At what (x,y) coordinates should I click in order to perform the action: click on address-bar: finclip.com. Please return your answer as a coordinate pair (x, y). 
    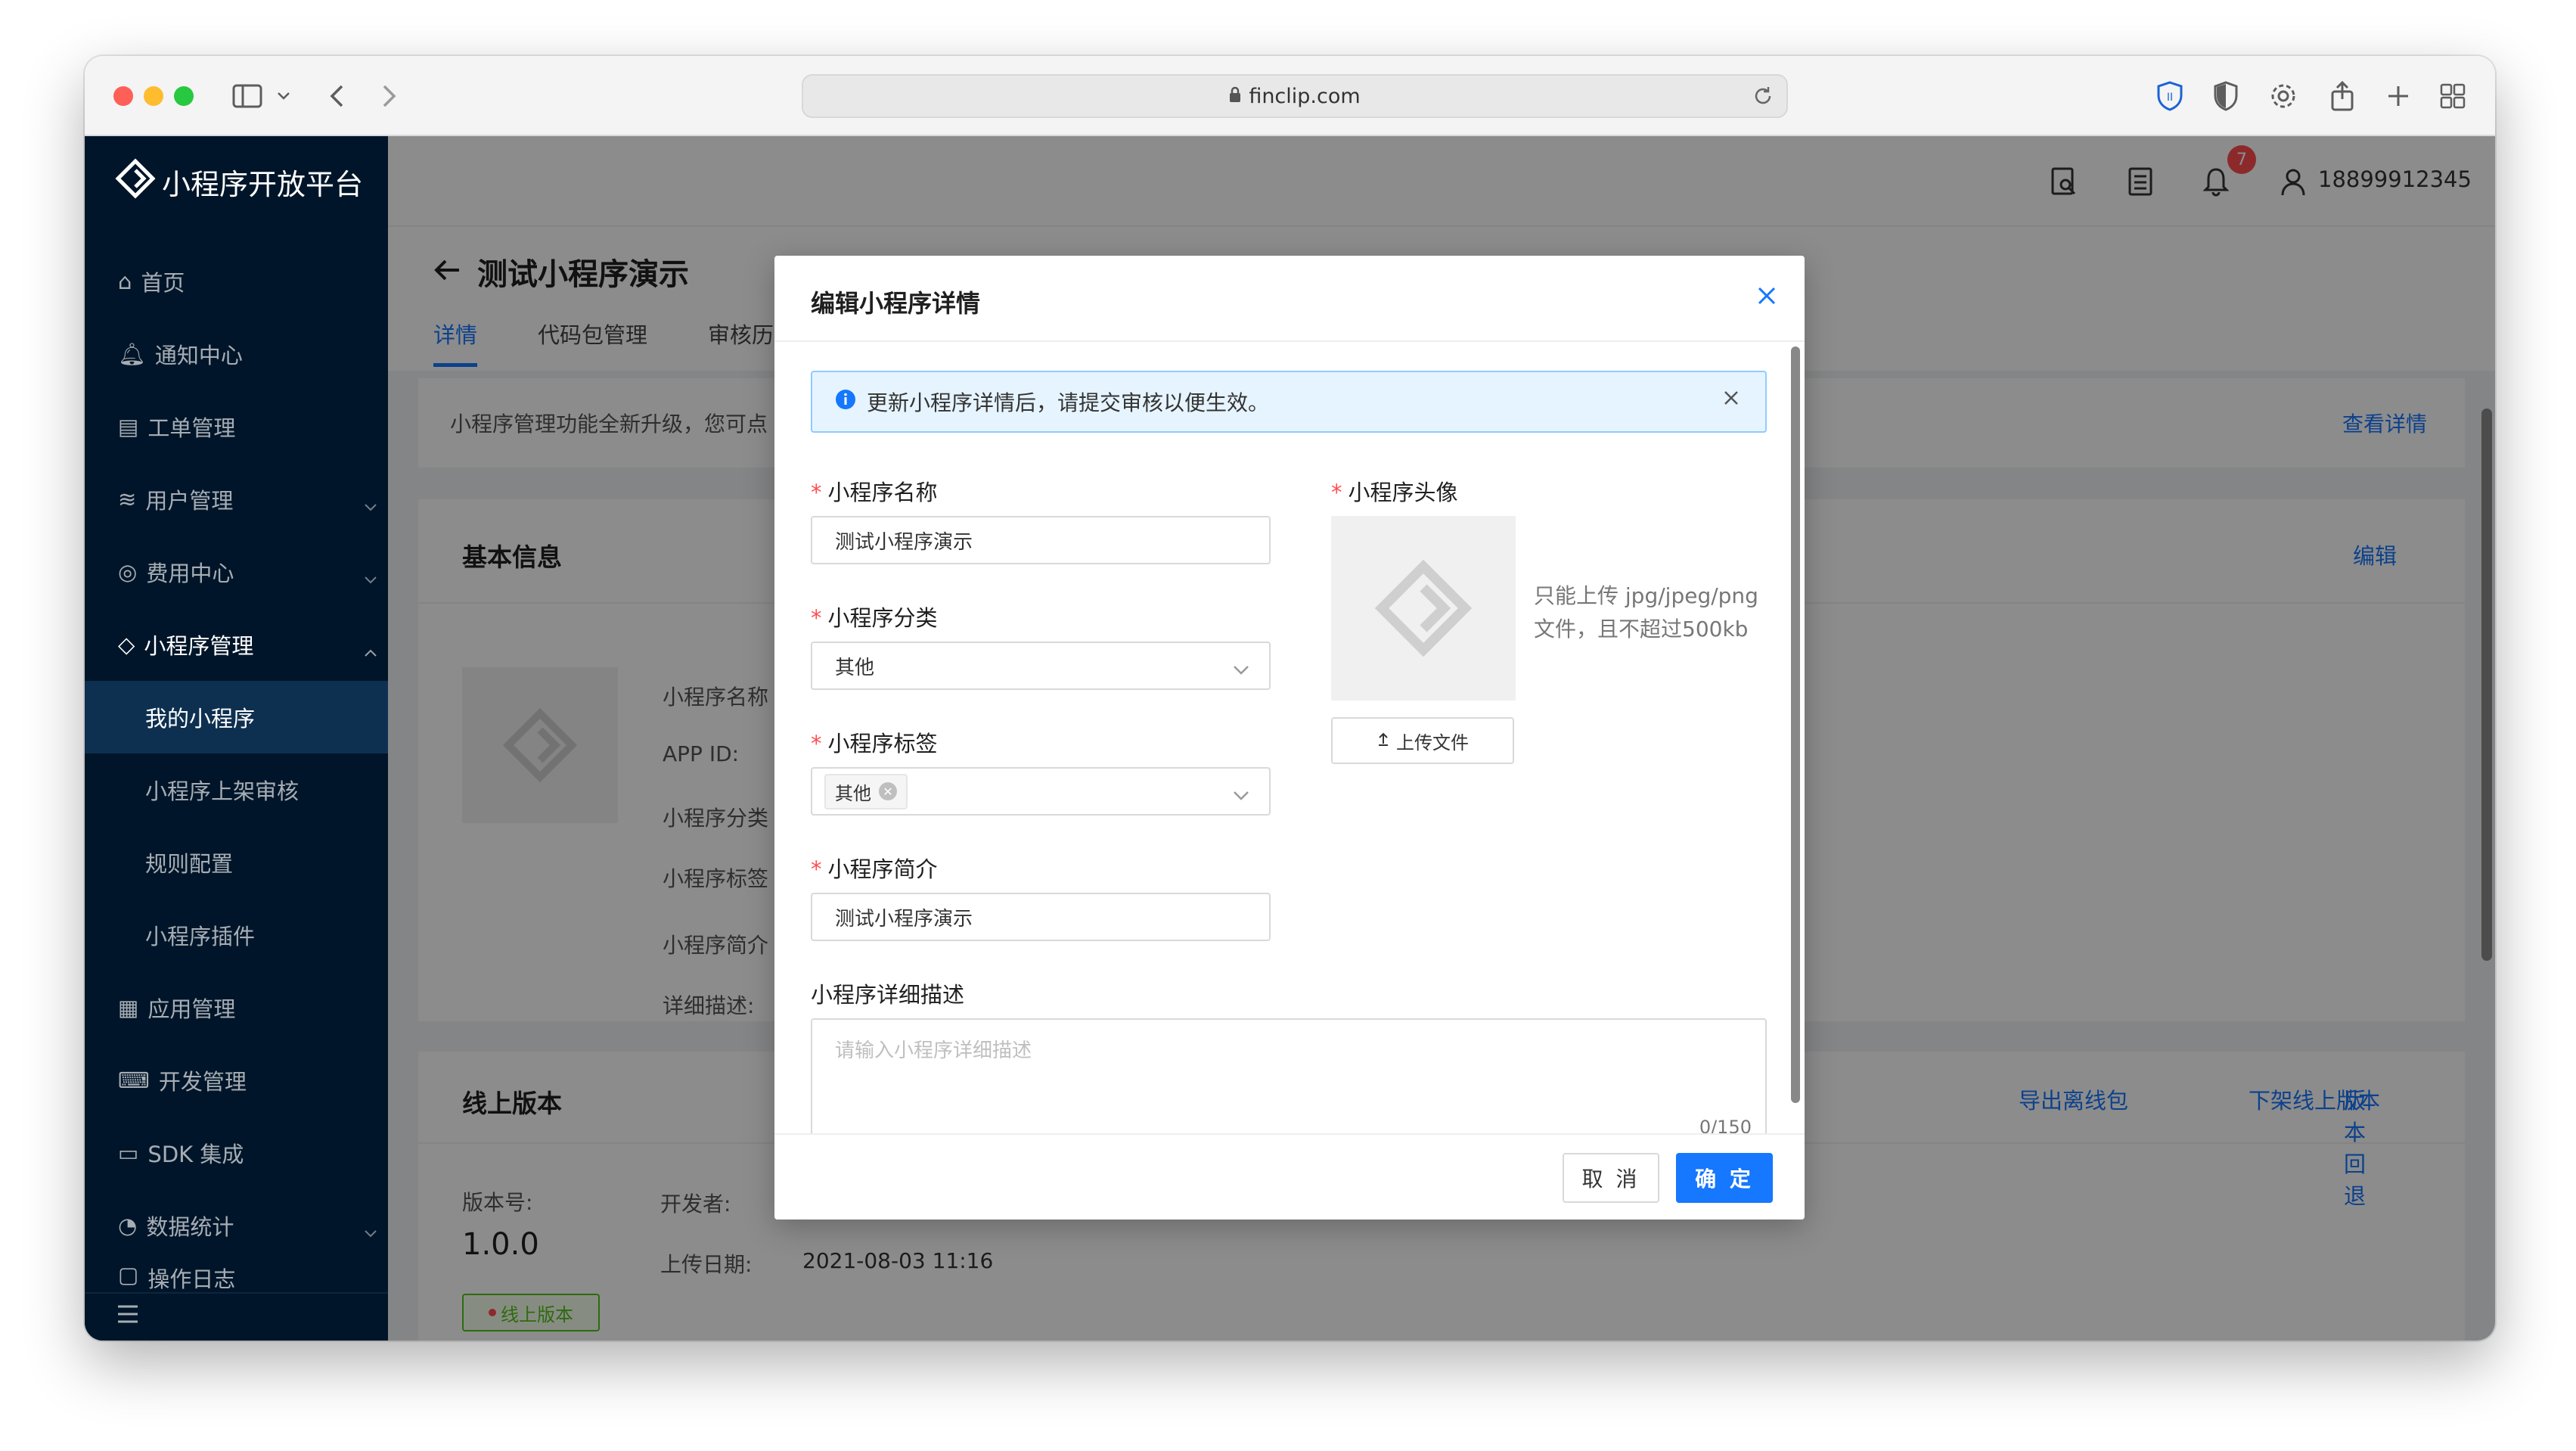
    Looking at the image, I should click on (1295, 96).